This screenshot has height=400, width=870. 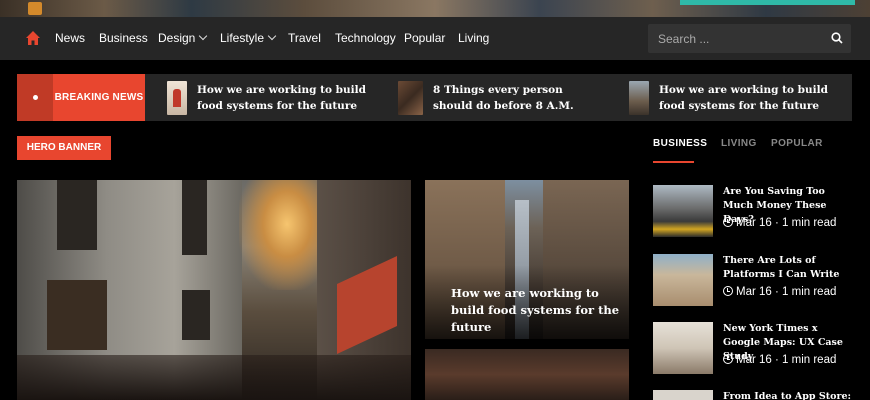 What do you see at coordinates (279, 235) in the screenshot?
I see `sunlight` at bounding box center [279, 235].